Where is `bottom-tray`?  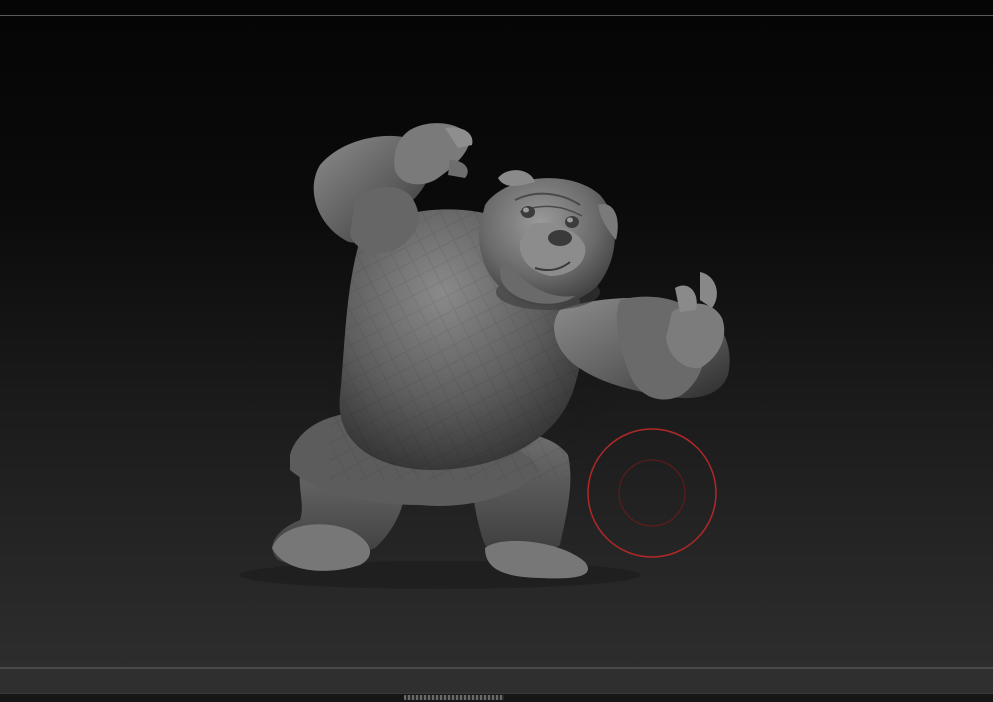 bottom-tray is located at coordinates (496, 697).